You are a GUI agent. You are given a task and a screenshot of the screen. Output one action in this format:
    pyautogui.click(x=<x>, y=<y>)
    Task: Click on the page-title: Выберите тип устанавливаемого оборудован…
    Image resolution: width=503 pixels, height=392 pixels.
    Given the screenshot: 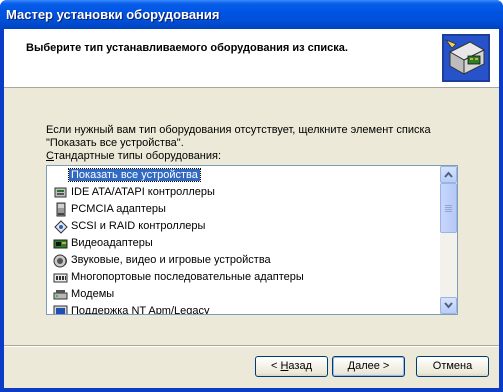 What is the action you would take?
    pyautogui.click(x=187, y=48)
    